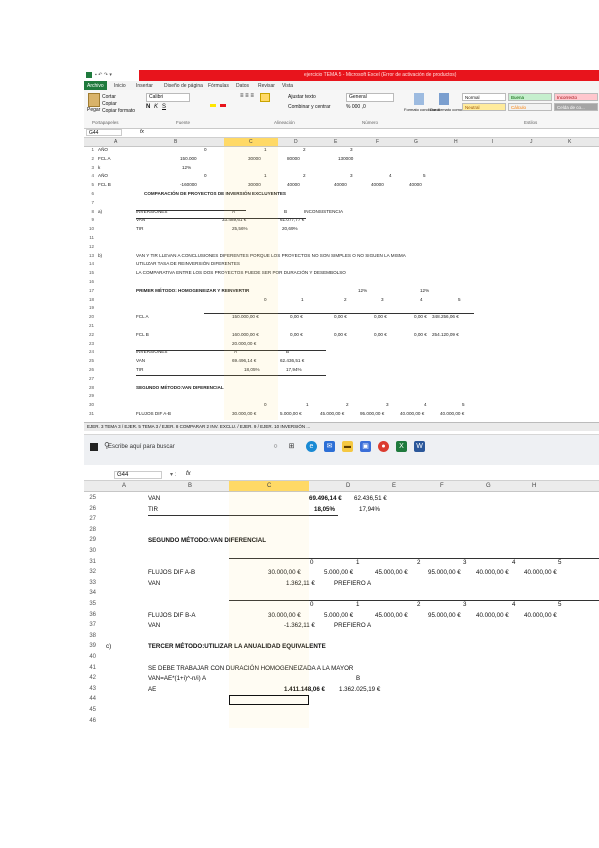 The image size is (599, 848). Describe the element at coordinates (90, 625) in the screenshot. I see `row-header: 37` at that location.